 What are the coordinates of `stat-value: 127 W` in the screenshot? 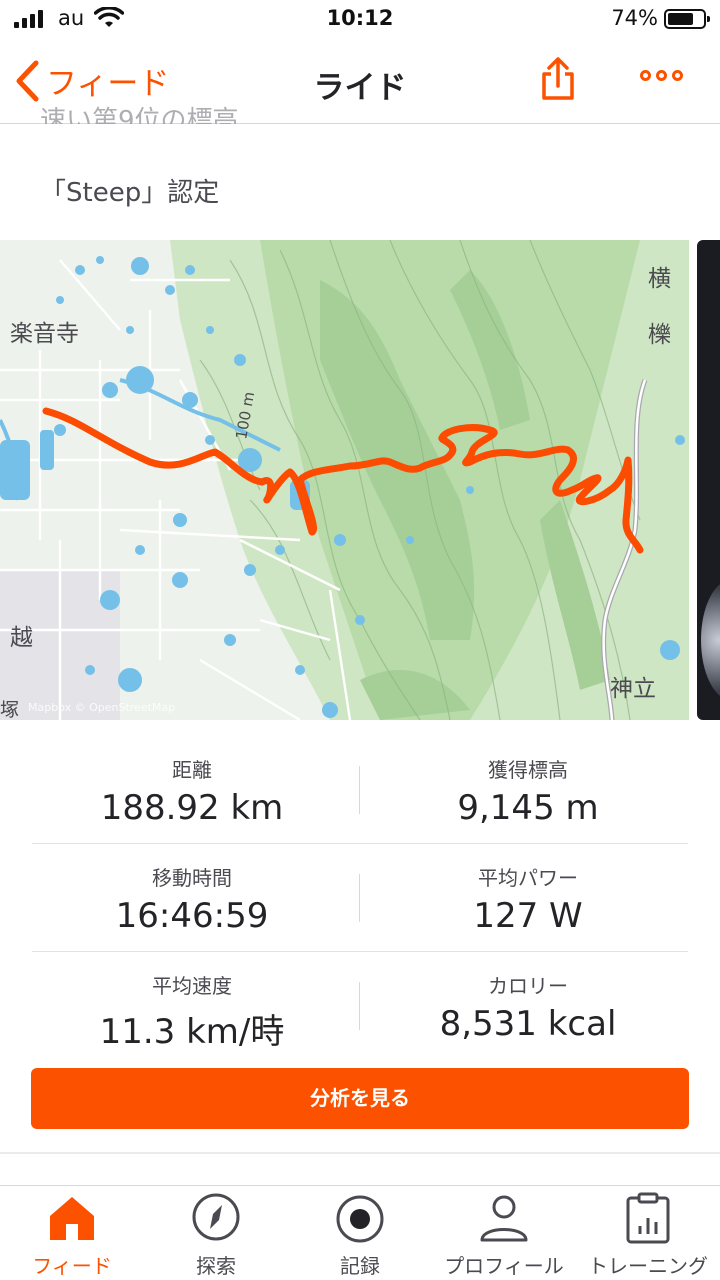 It's located at (528, 916).